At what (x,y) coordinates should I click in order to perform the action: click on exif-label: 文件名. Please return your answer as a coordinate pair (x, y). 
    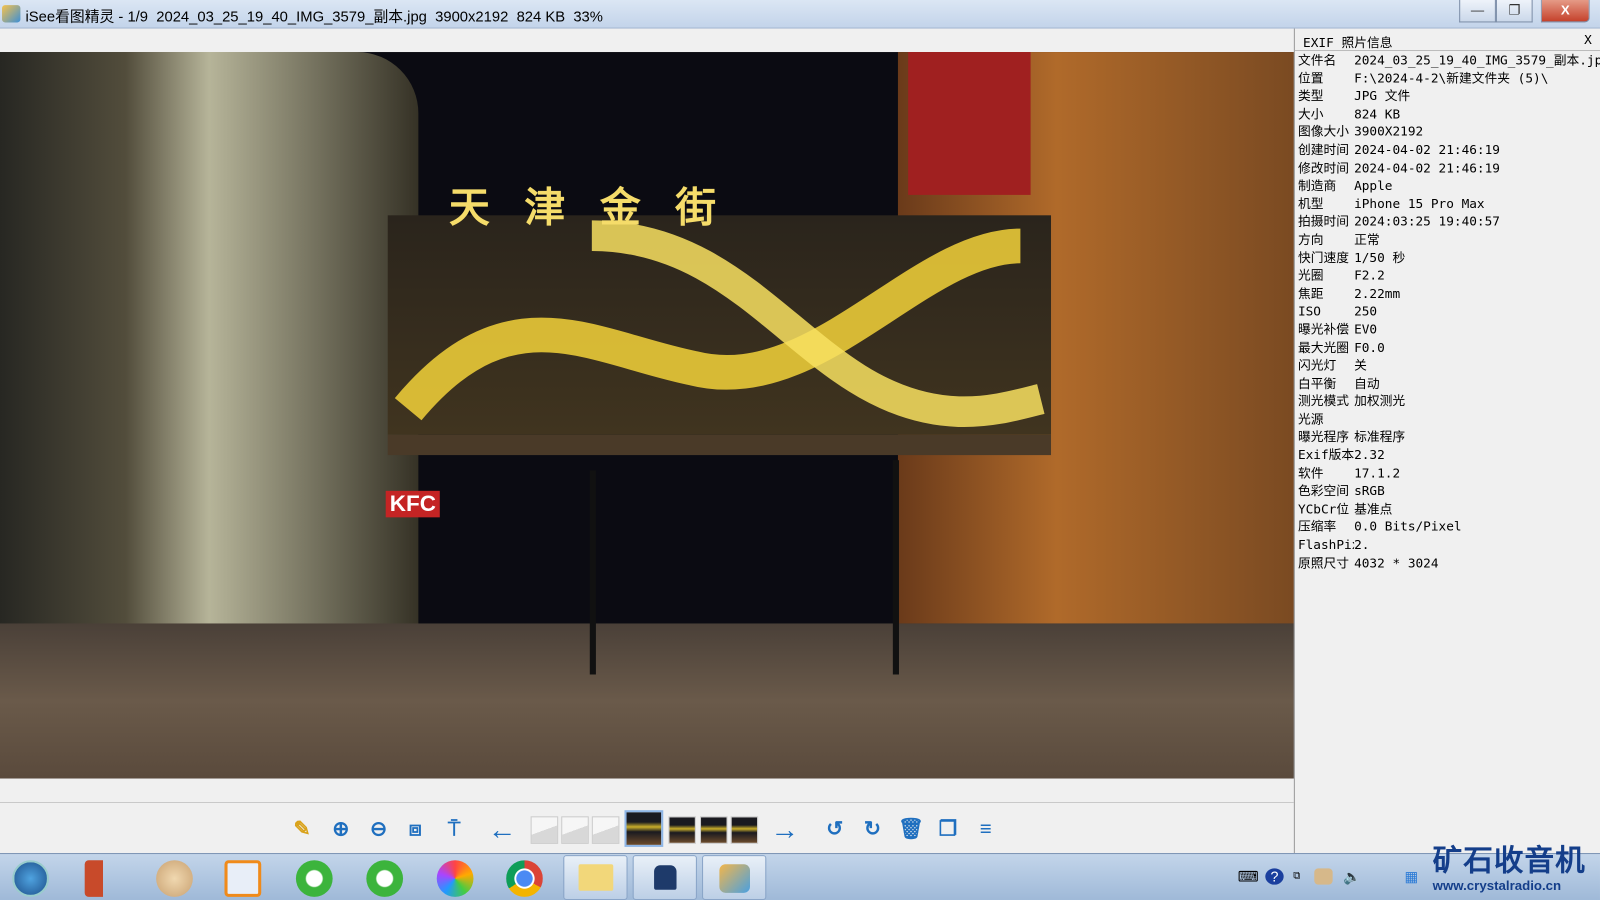
    Looking at the image, I should click on (1317, 60).